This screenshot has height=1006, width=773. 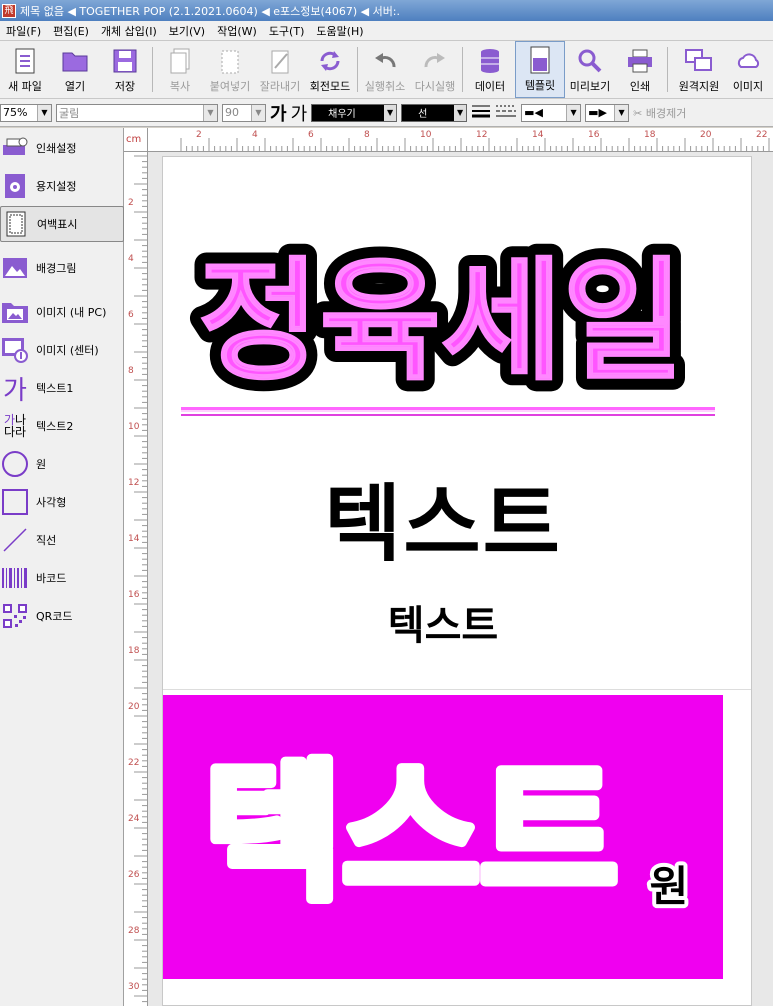 What do you see at coordinates (330, 86) in the screenshot?
I see `rotate-label: 회전모드` at bounding box center [330, 86].